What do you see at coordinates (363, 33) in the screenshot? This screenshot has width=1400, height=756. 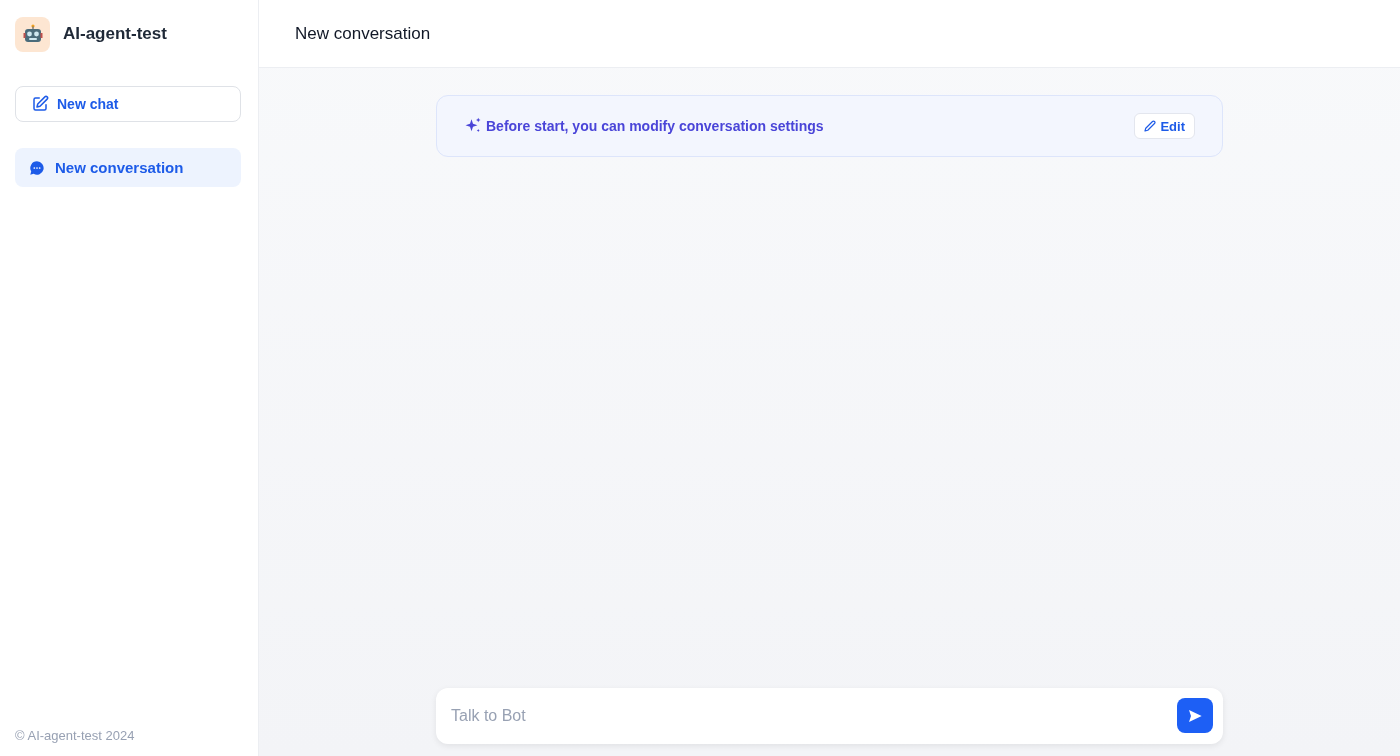 I see `conversation-title: New conversation` at bounding box center [363, 33].